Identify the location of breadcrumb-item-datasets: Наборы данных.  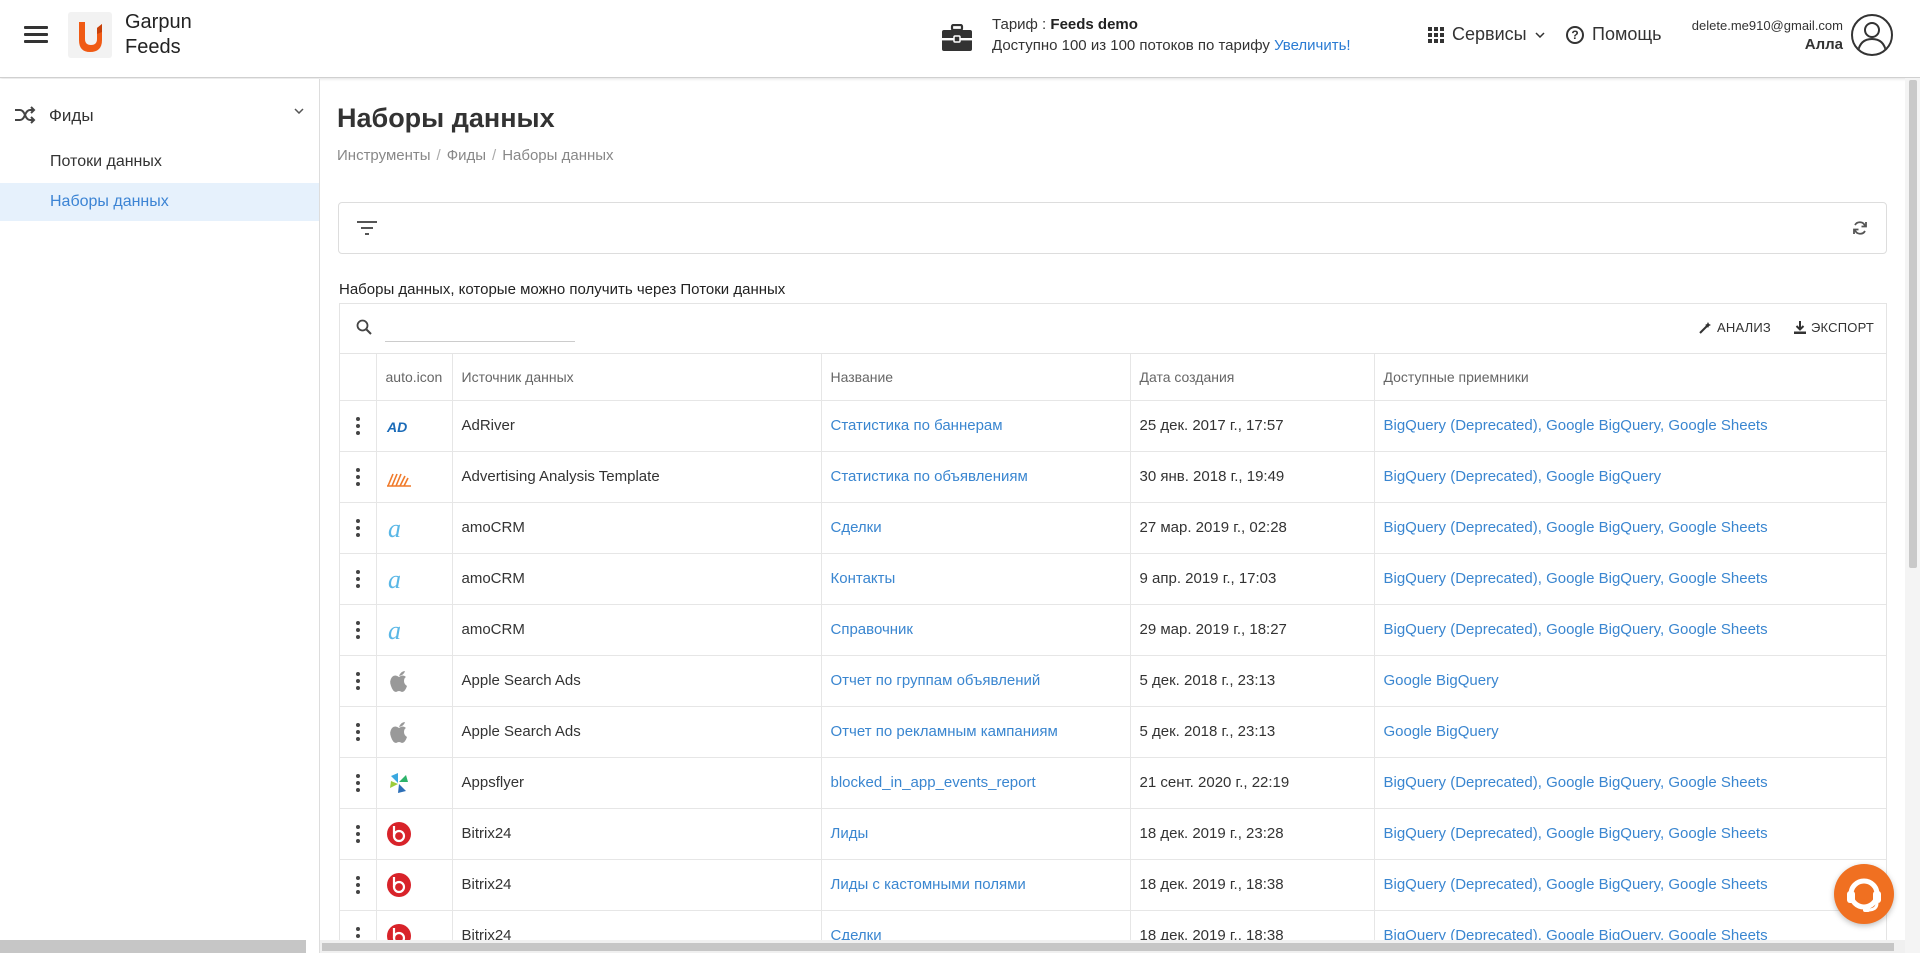
(558, 155).